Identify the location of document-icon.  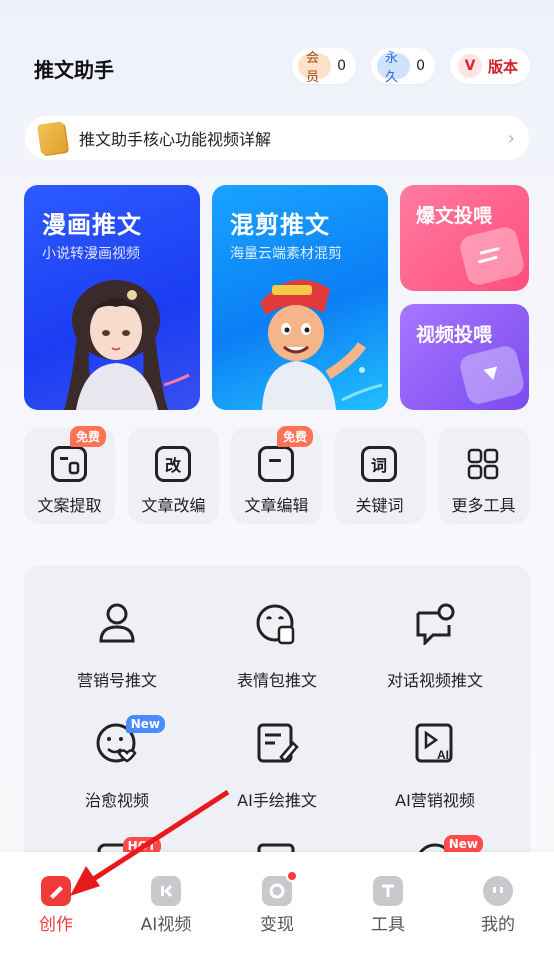
(69, 464).